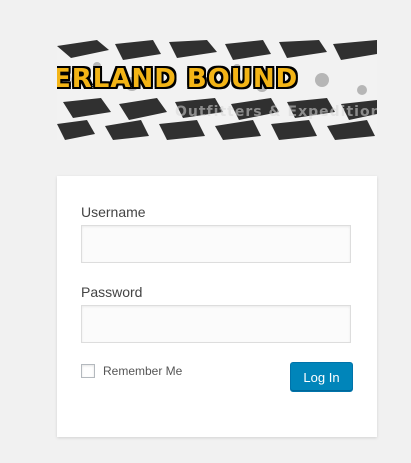  I want to click on remember-me-row: Remember Me, so click(131, 371).